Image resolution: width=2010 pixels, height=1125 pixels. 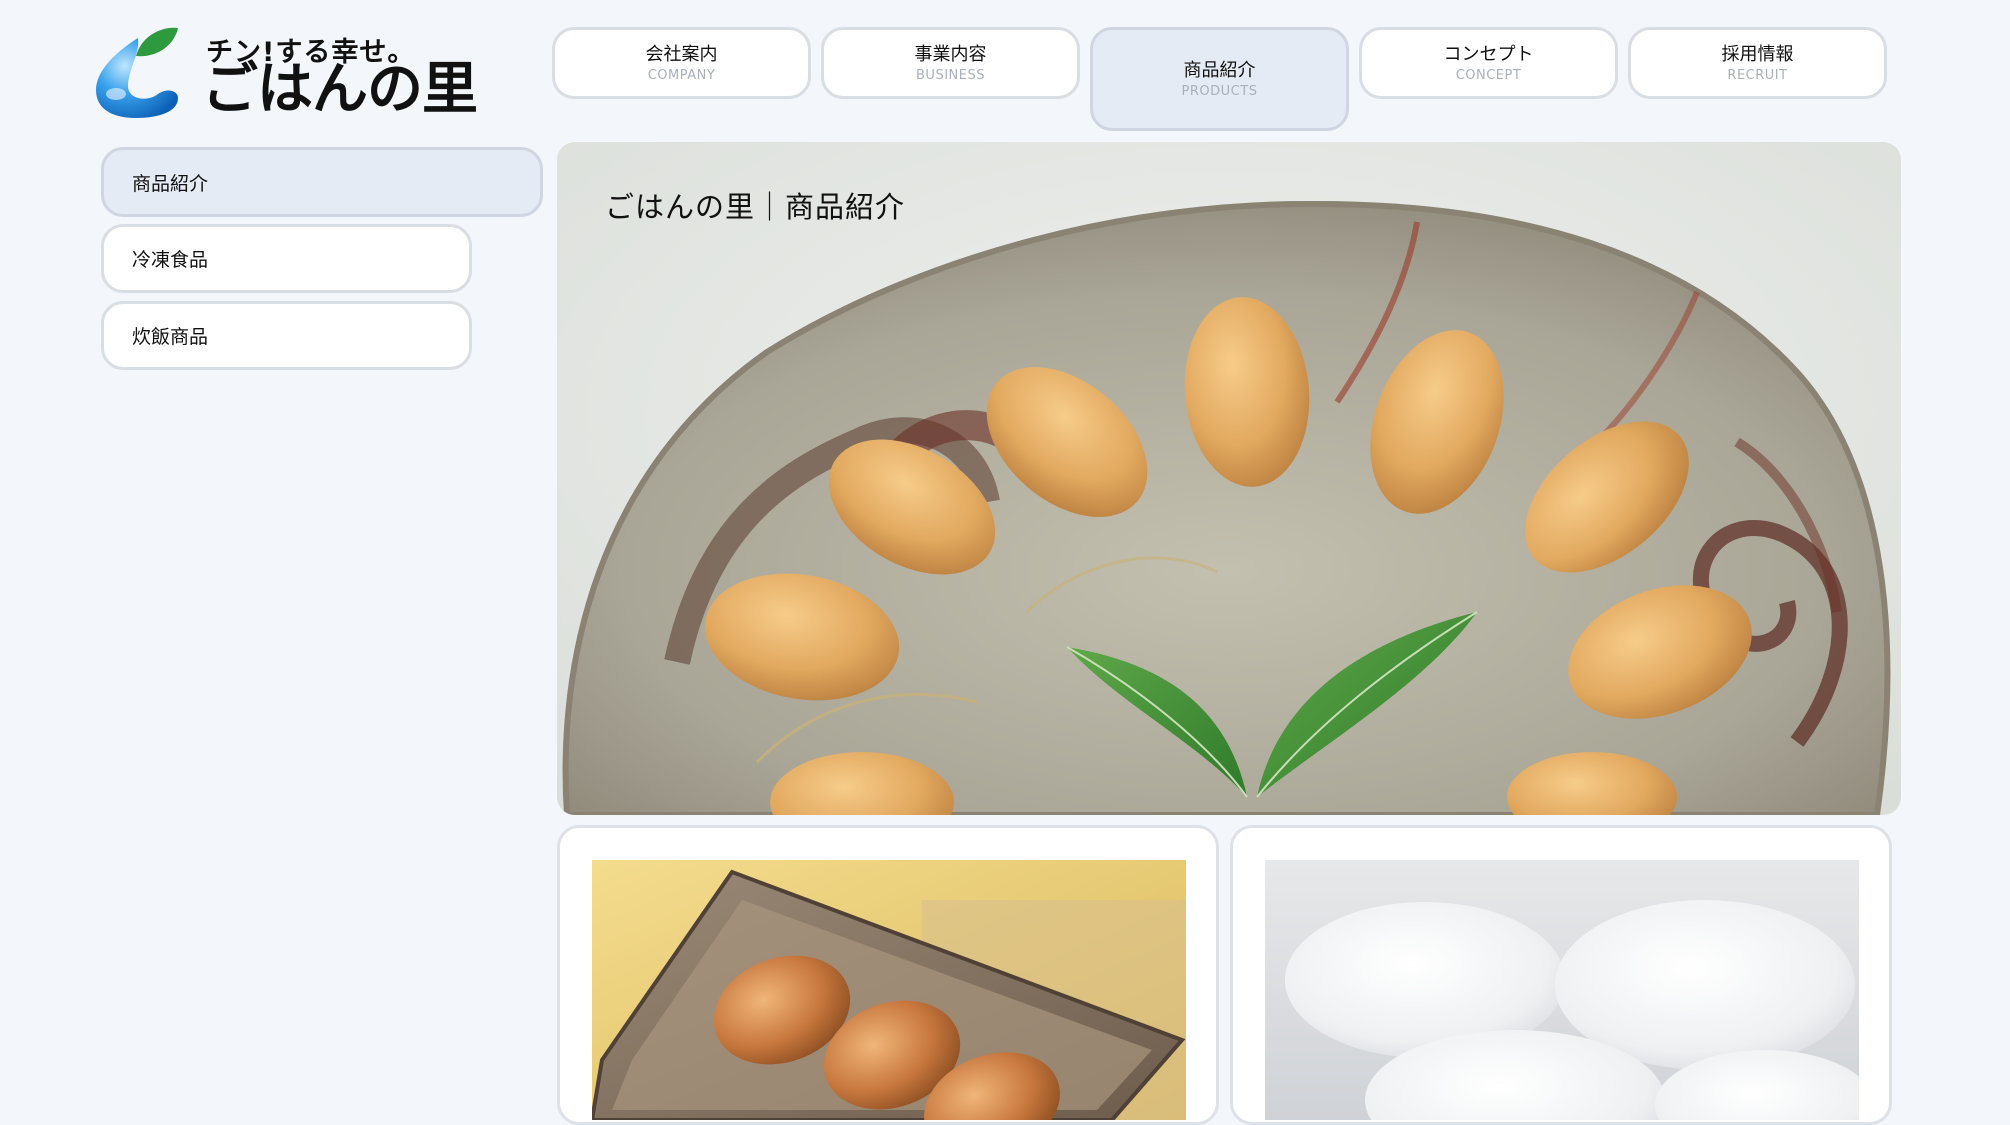 I want to click on sidebar-item-label: 冷凍食品, so click(x=170, y=260).